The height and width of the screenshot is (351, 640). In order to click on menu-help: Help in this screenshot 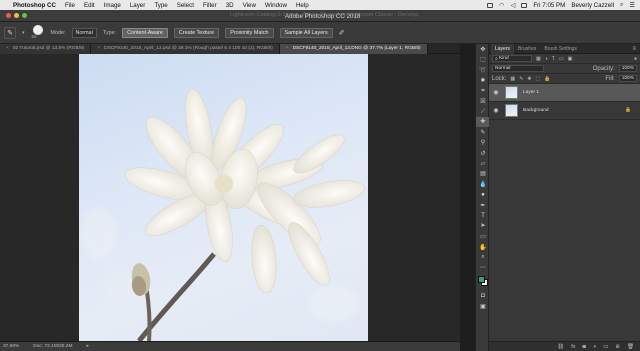, I will do `click(302, 5)`.